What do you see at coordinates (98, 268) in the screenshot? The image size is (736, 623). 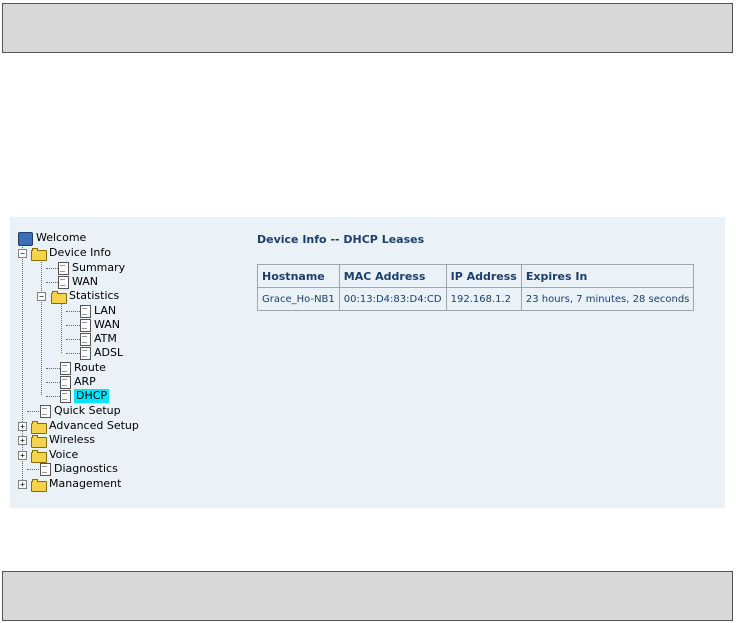 I see `tree-item-label: Summary` at bounding box center [98, 268].